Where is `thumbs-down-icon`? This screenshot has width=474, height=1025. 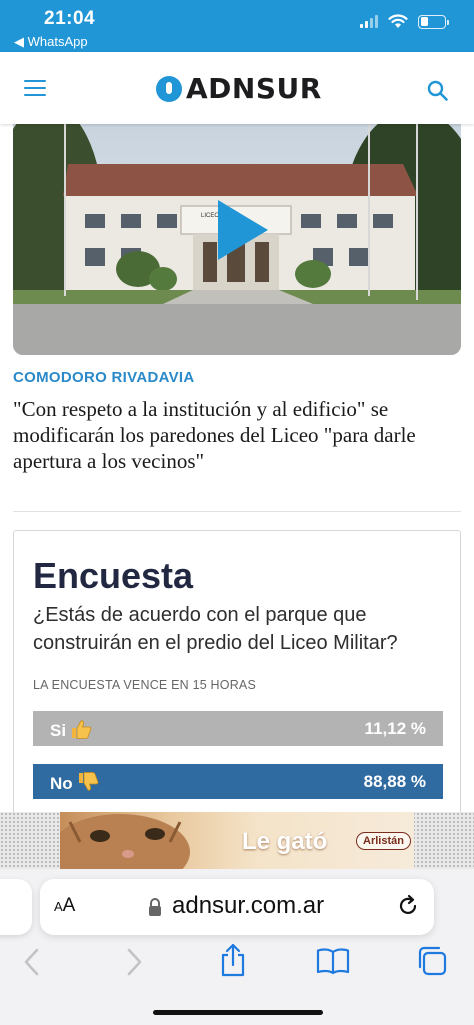 thumbs-down-icon is located at coordinates (88, 784).